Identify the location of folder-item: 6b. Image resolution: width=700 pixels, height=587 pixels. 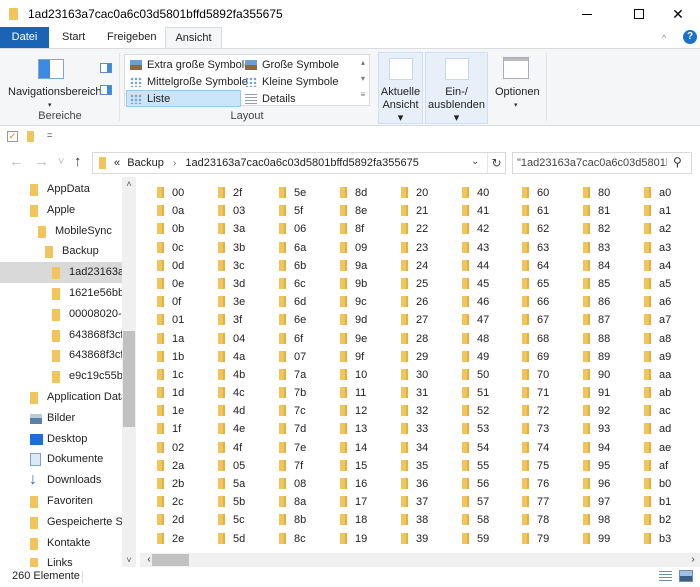
(307, 266).